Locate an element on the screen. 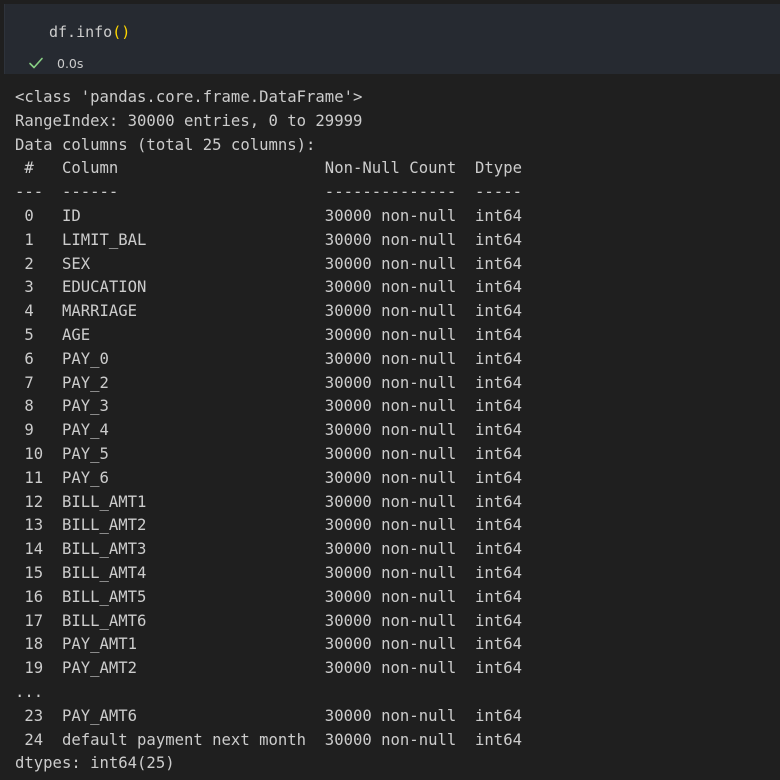 This screenshot has height=780, width=780. output-line: 7 PAY_2 30000 non-null int64 is located at coordinates (268, 382).